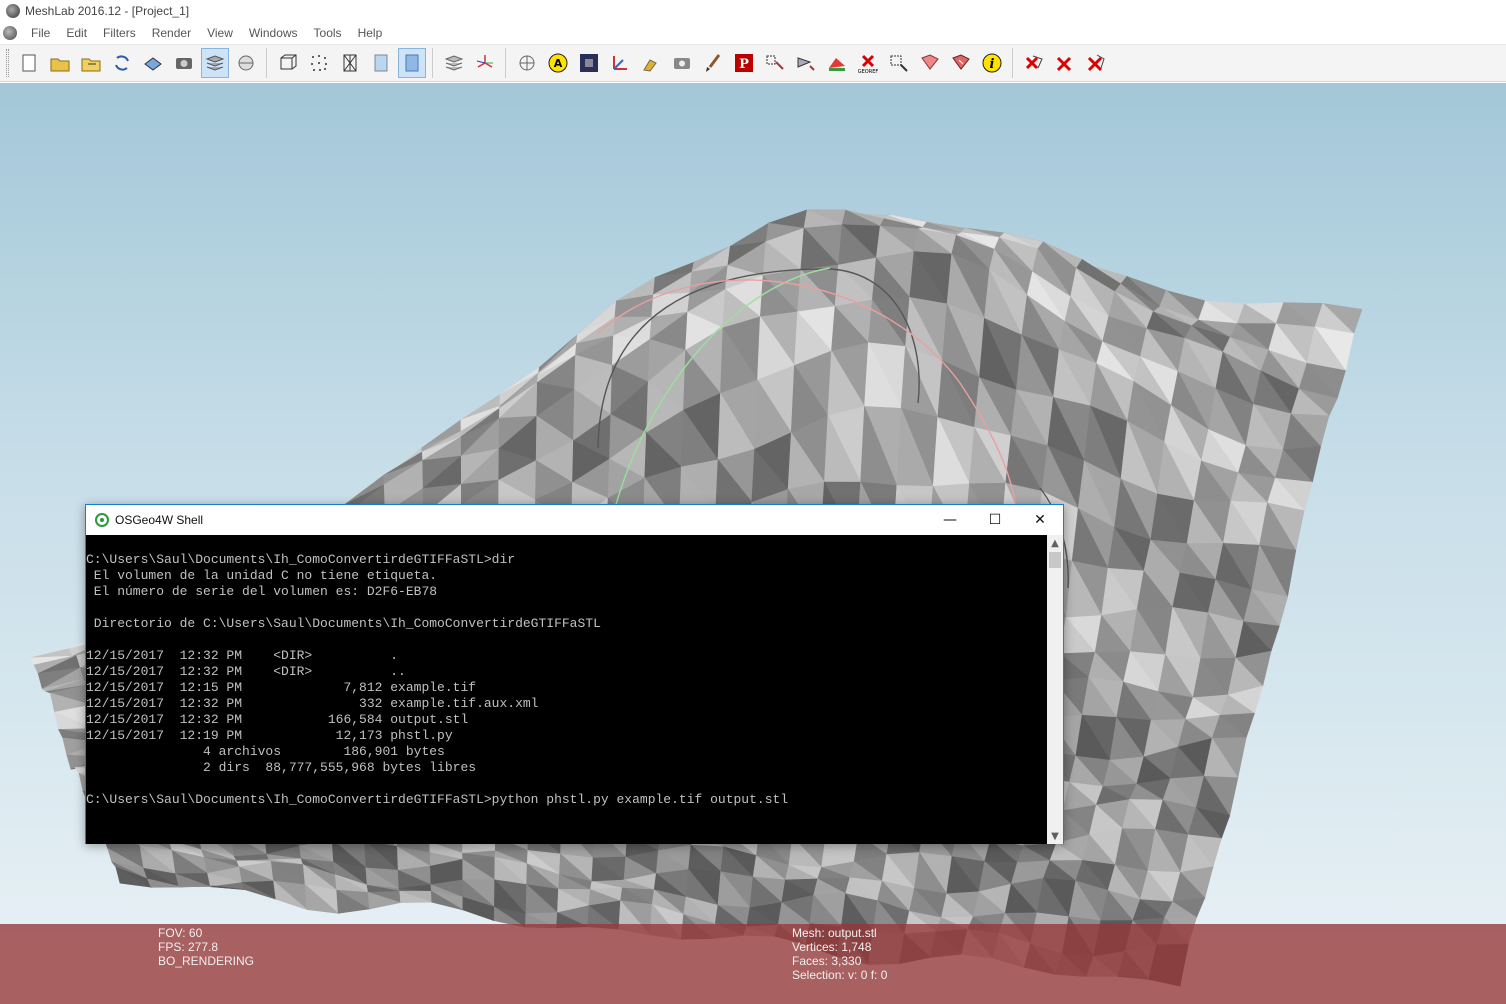 The image size is (1506, 1004). I want to click on open-project-button, so click(60, 63).